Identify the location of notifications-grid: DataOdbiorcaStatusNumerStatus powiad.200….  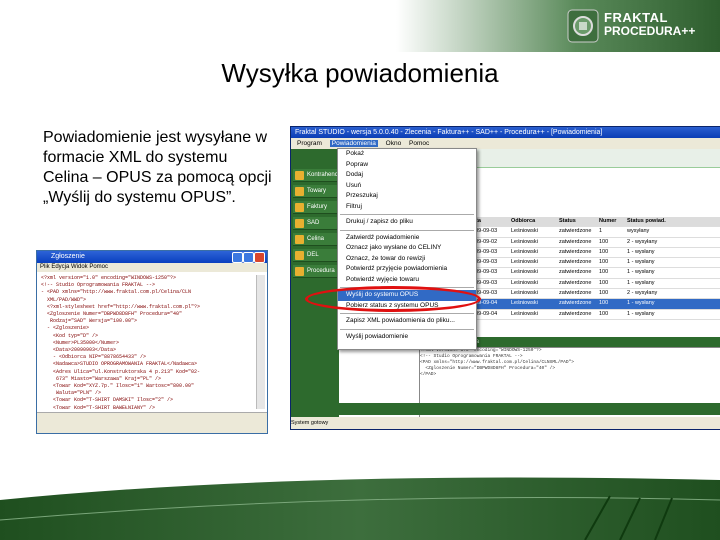
(594, 268).